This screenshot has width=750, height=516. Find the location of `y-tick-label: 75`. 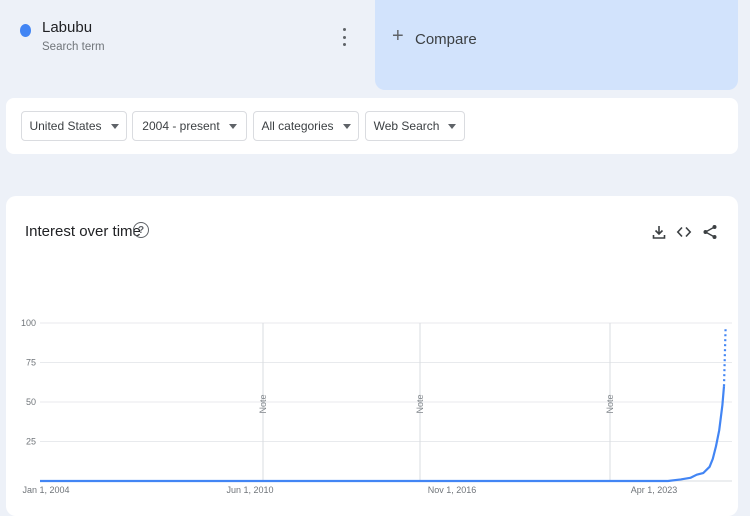

y-tick-label: 75 is located at coordinates (31, 363).